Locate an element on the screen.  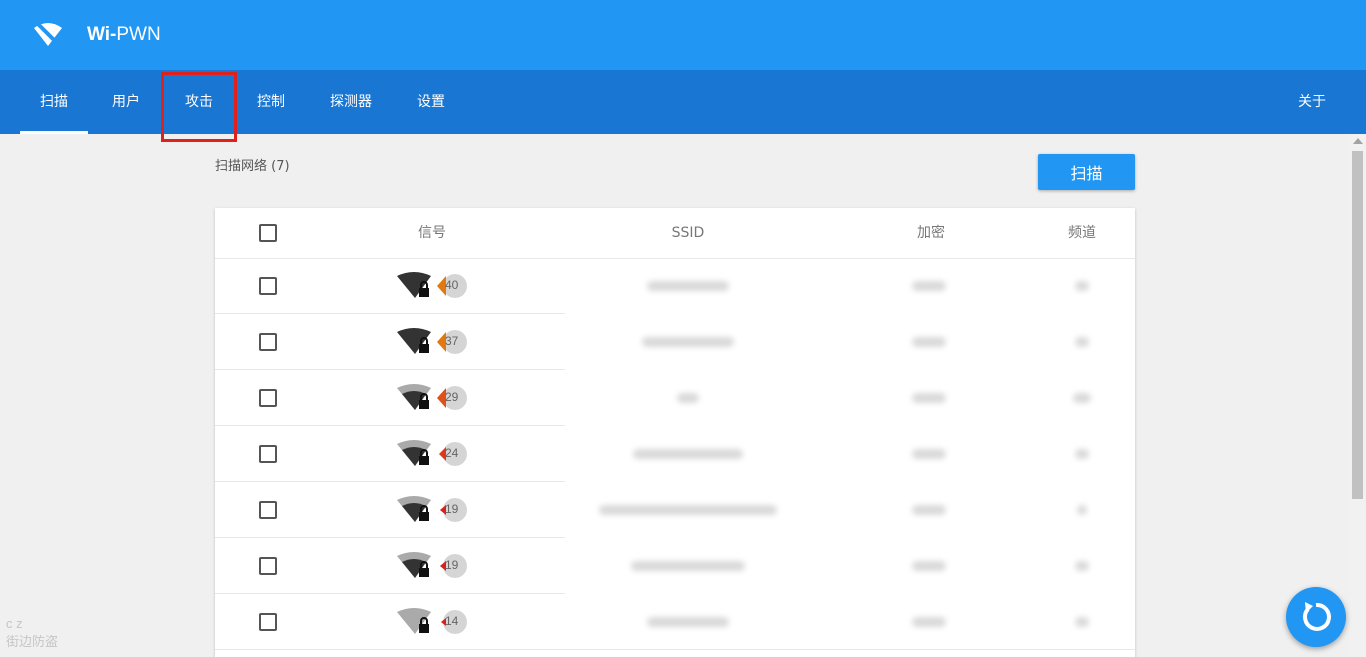
table-row: 14 is located at coordinates (675, 622).